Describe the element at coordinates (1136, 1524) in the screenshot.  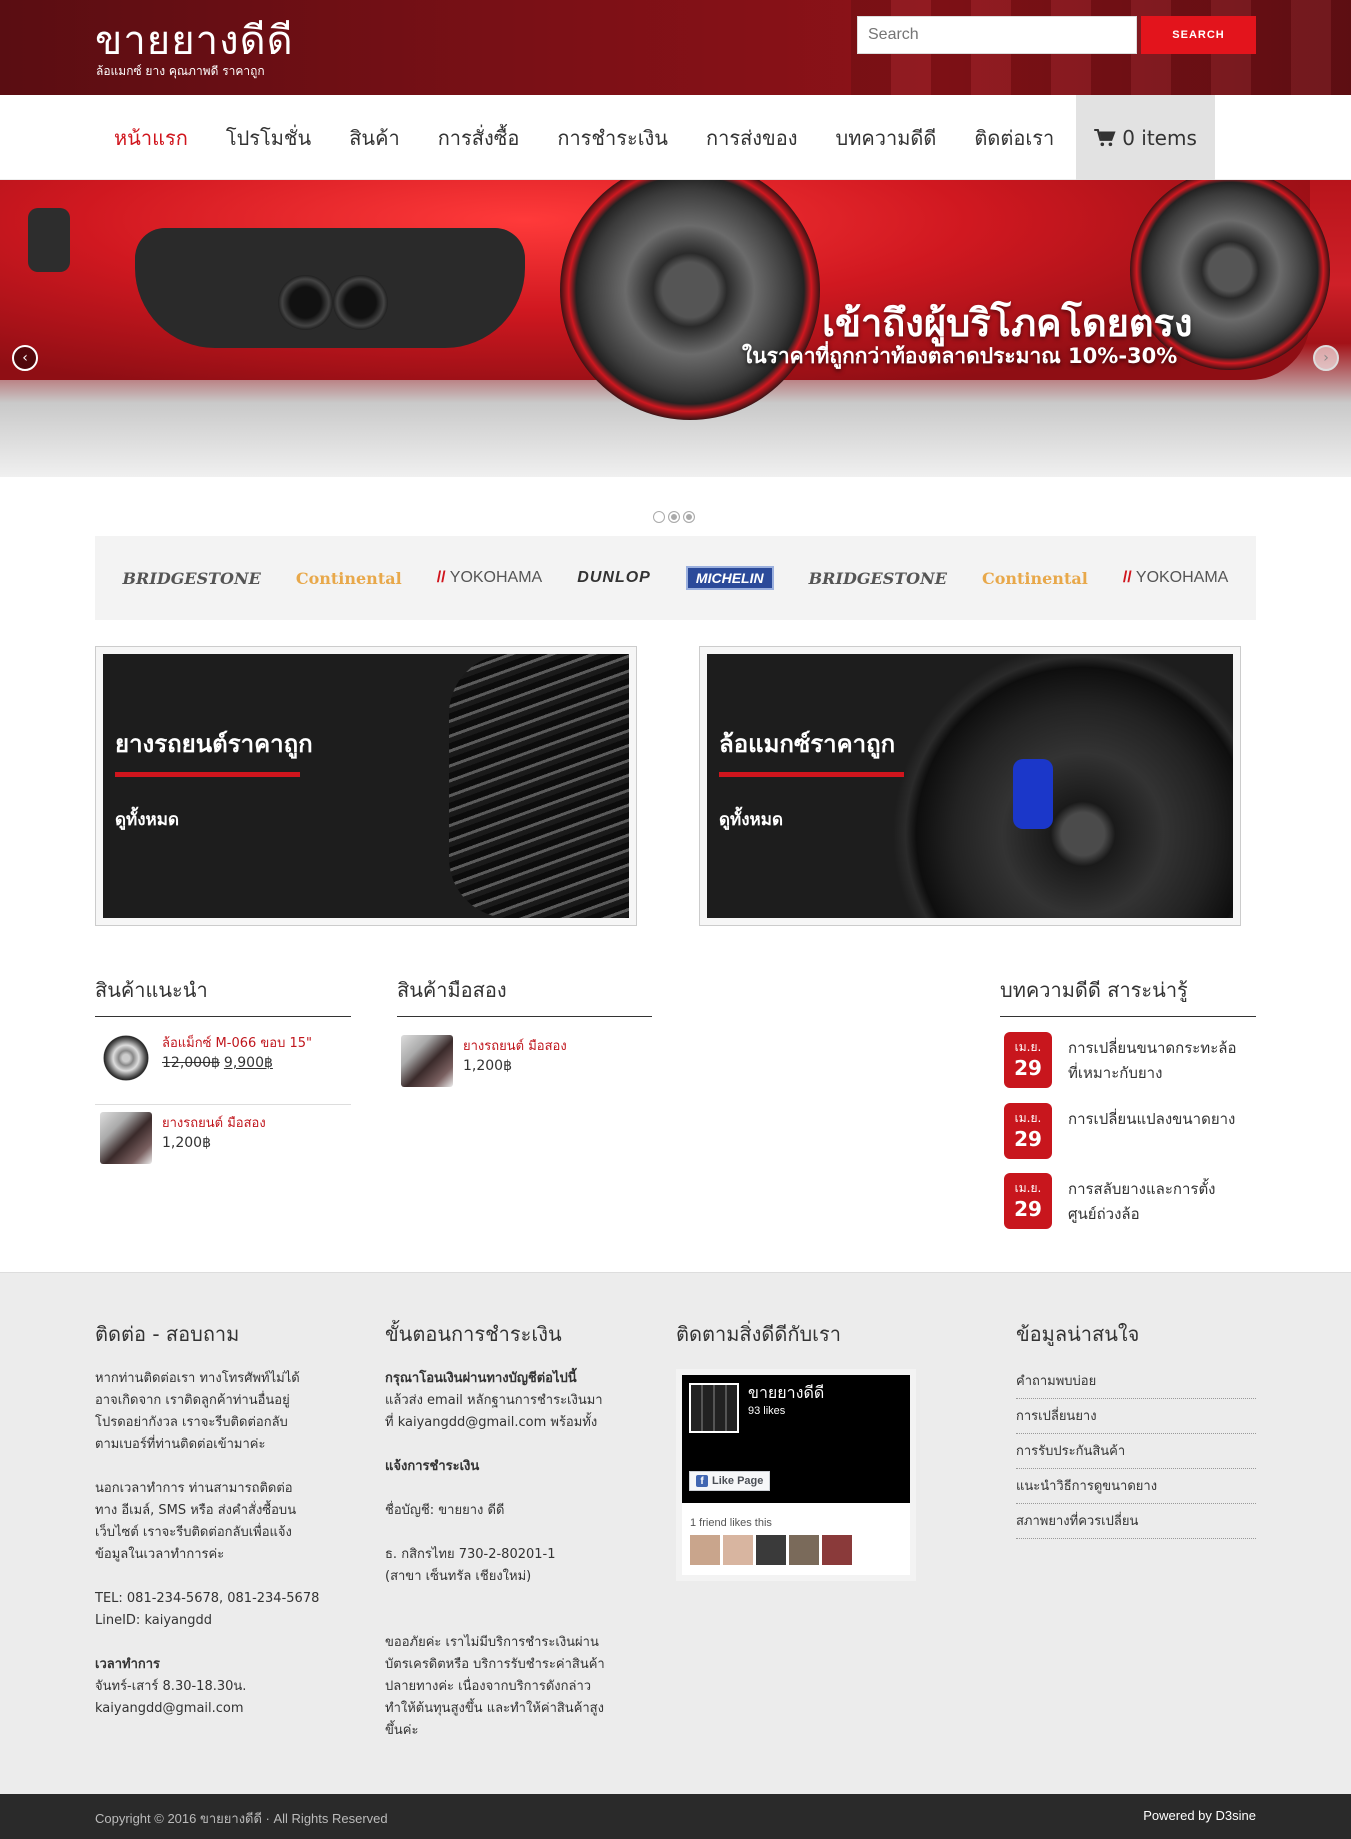
I see `info-link-tire-condition: สภาพยางที่ควรเปลี่ยน` at that location.